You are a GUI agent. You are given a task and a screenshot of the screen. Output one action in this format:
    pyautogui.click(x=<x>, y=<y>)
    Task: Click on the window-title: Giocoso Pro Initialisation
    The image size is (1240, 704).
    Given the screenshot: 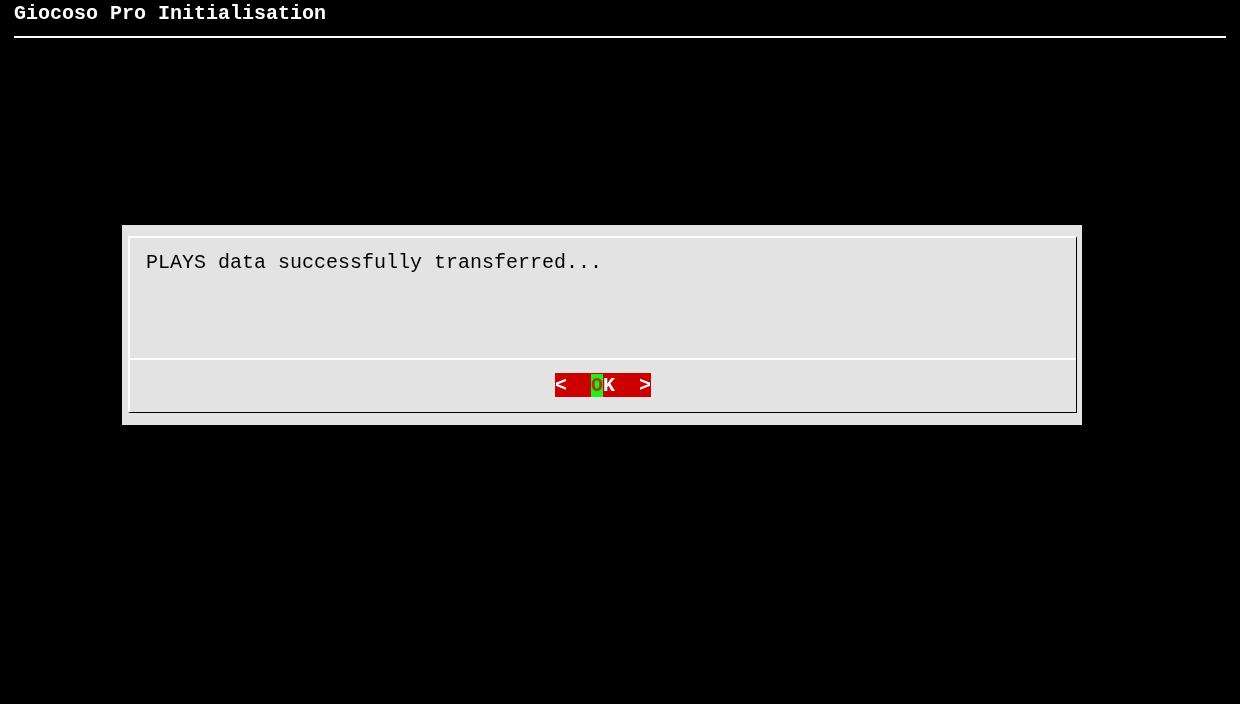 What is the action you would take?
    pyautogui.click(x=170, y=14)
    